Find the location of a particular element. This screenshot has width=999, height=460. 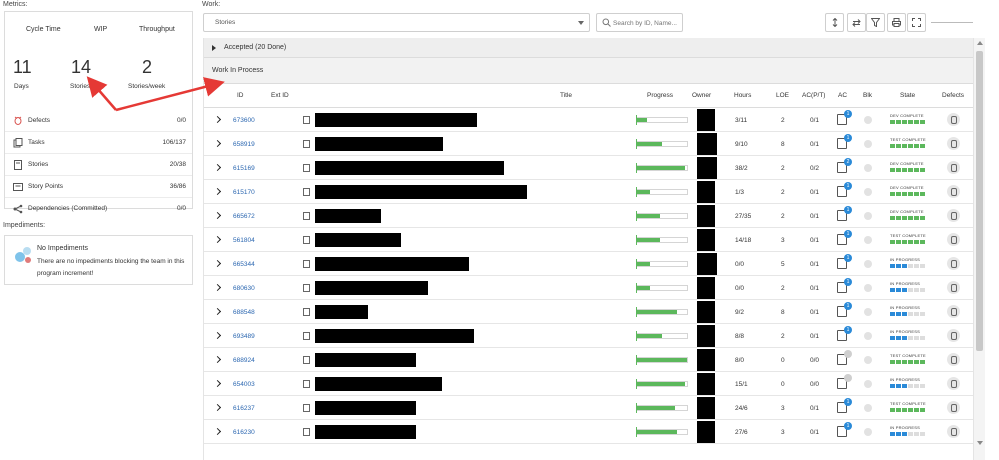

print-button is located at coordinates (896, 22).